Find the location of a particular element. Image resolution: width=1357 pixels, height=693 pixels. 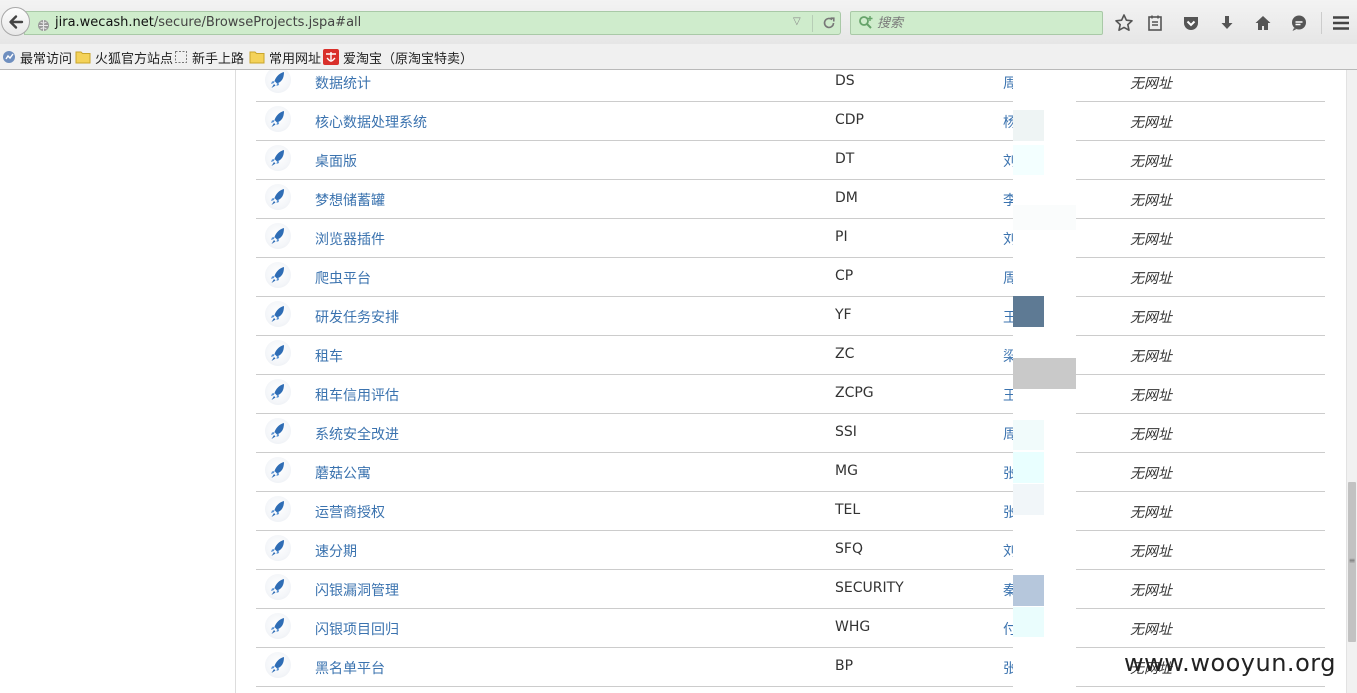

reload-icon is located at coordinates (829, 25).